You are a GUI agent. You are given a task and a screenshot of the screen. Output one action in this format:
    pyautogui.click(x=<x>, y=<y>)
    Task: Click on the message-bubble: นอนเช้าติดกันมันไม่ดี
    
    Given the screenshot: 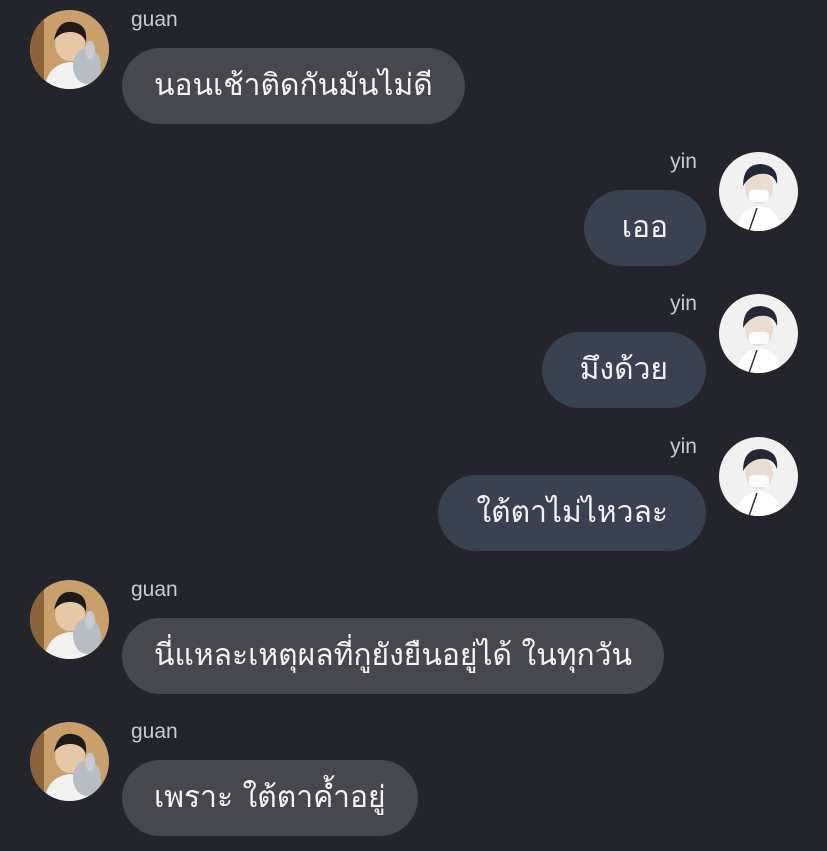 What is the action you would take?
    pyautogui.click(x=293, y=86)
    